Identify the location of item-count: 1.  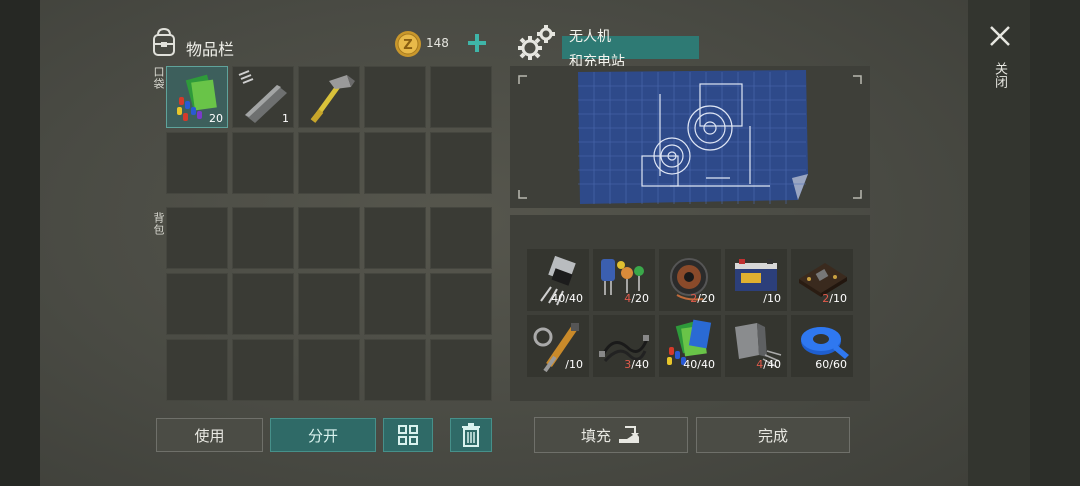
(285, 118).